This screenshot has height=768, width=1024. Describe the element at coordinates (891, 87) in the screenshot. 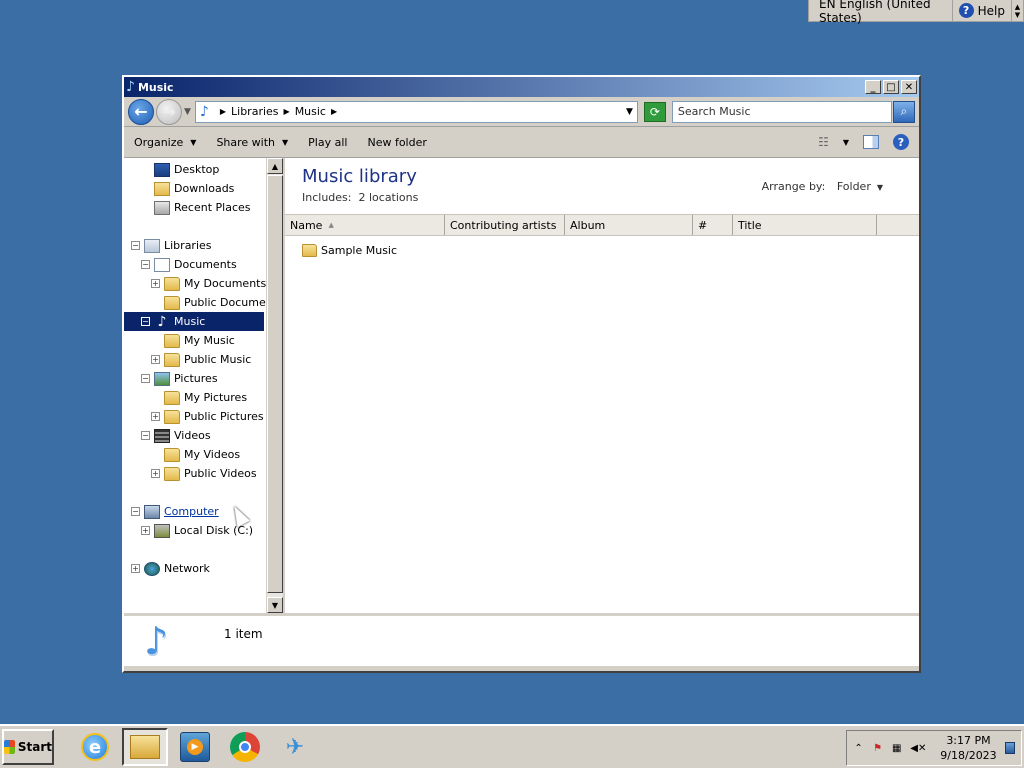

I see `maximize-button: □` at that location.